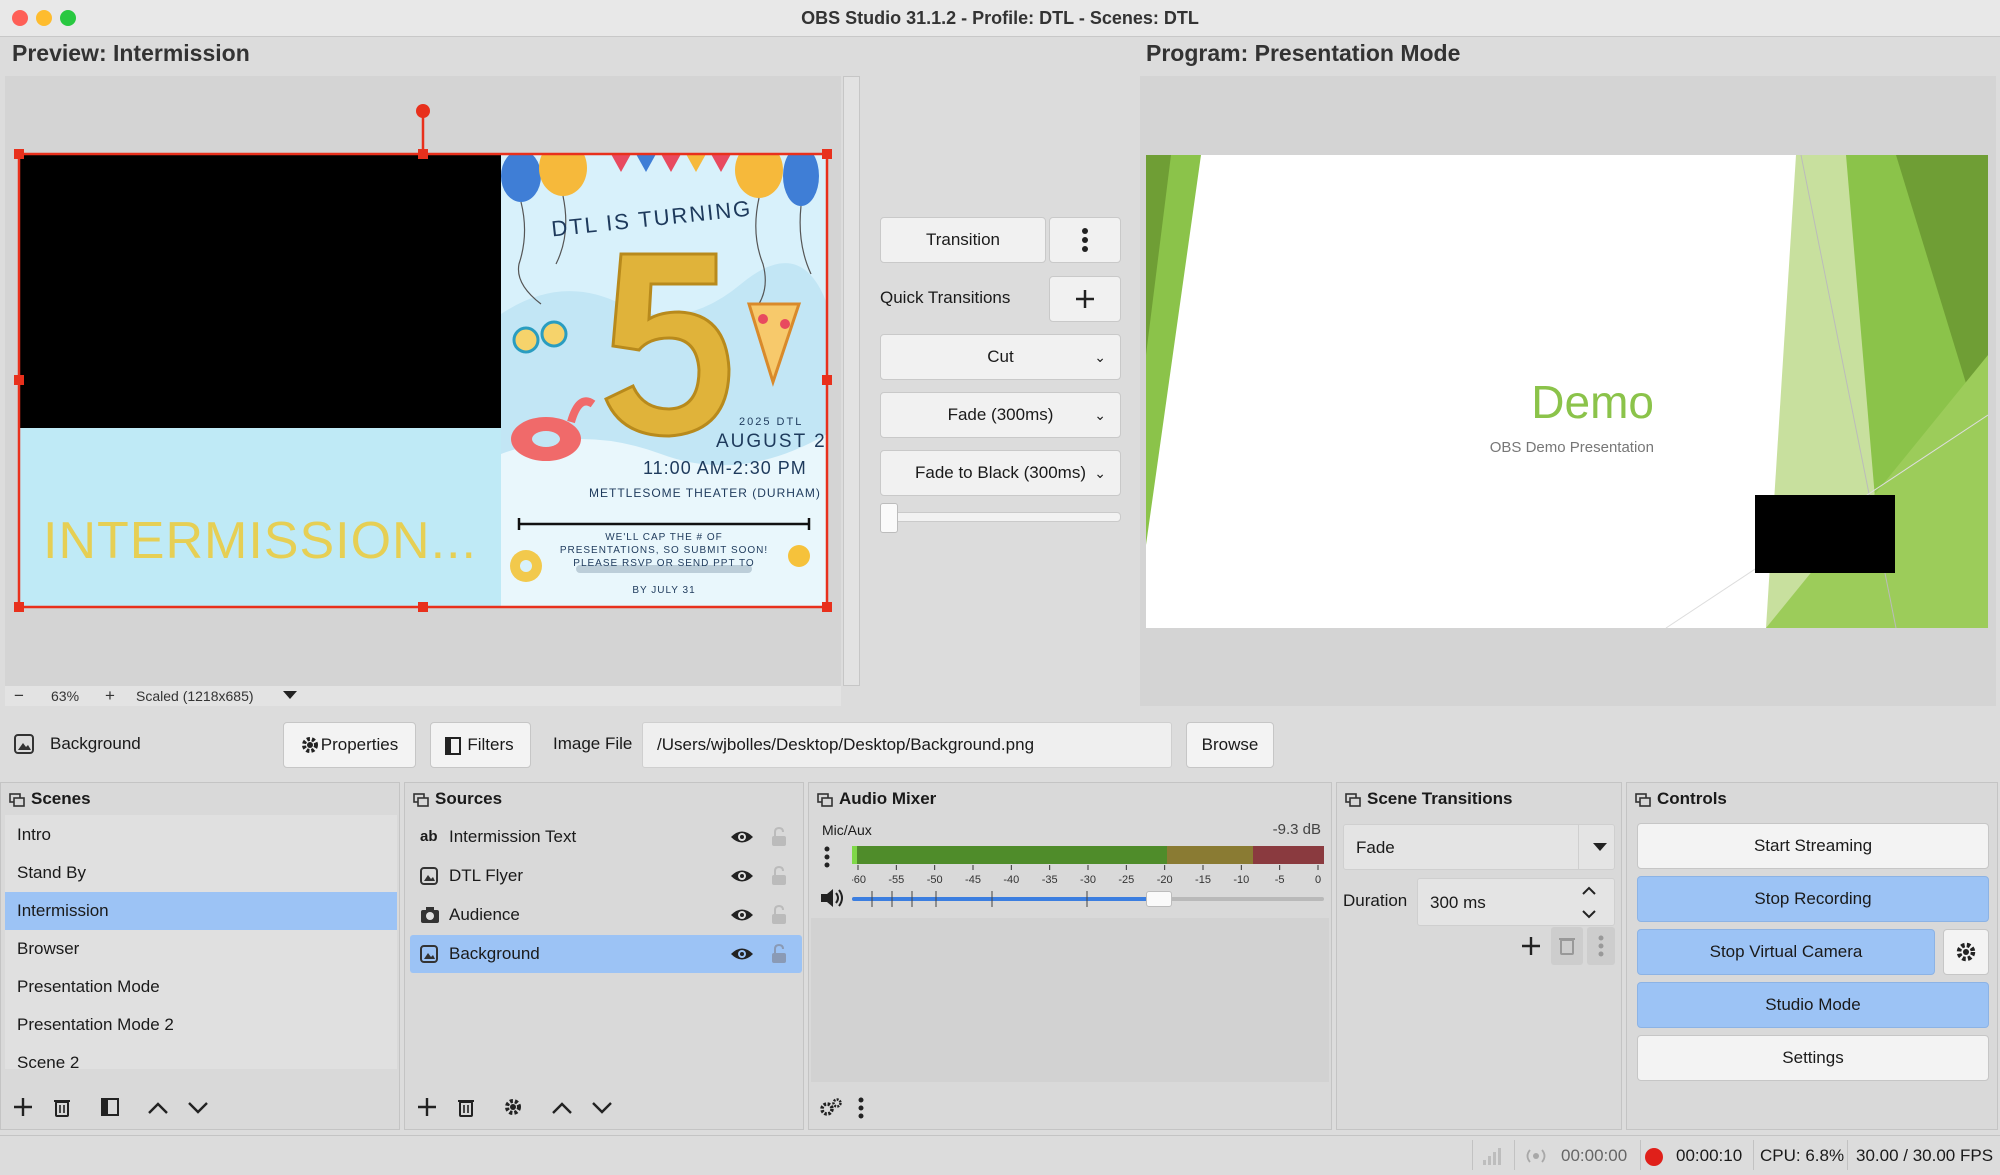  Describe the element at coordinates (62, 1107) in the screenshot. I see `remove-scene-button` at that location.